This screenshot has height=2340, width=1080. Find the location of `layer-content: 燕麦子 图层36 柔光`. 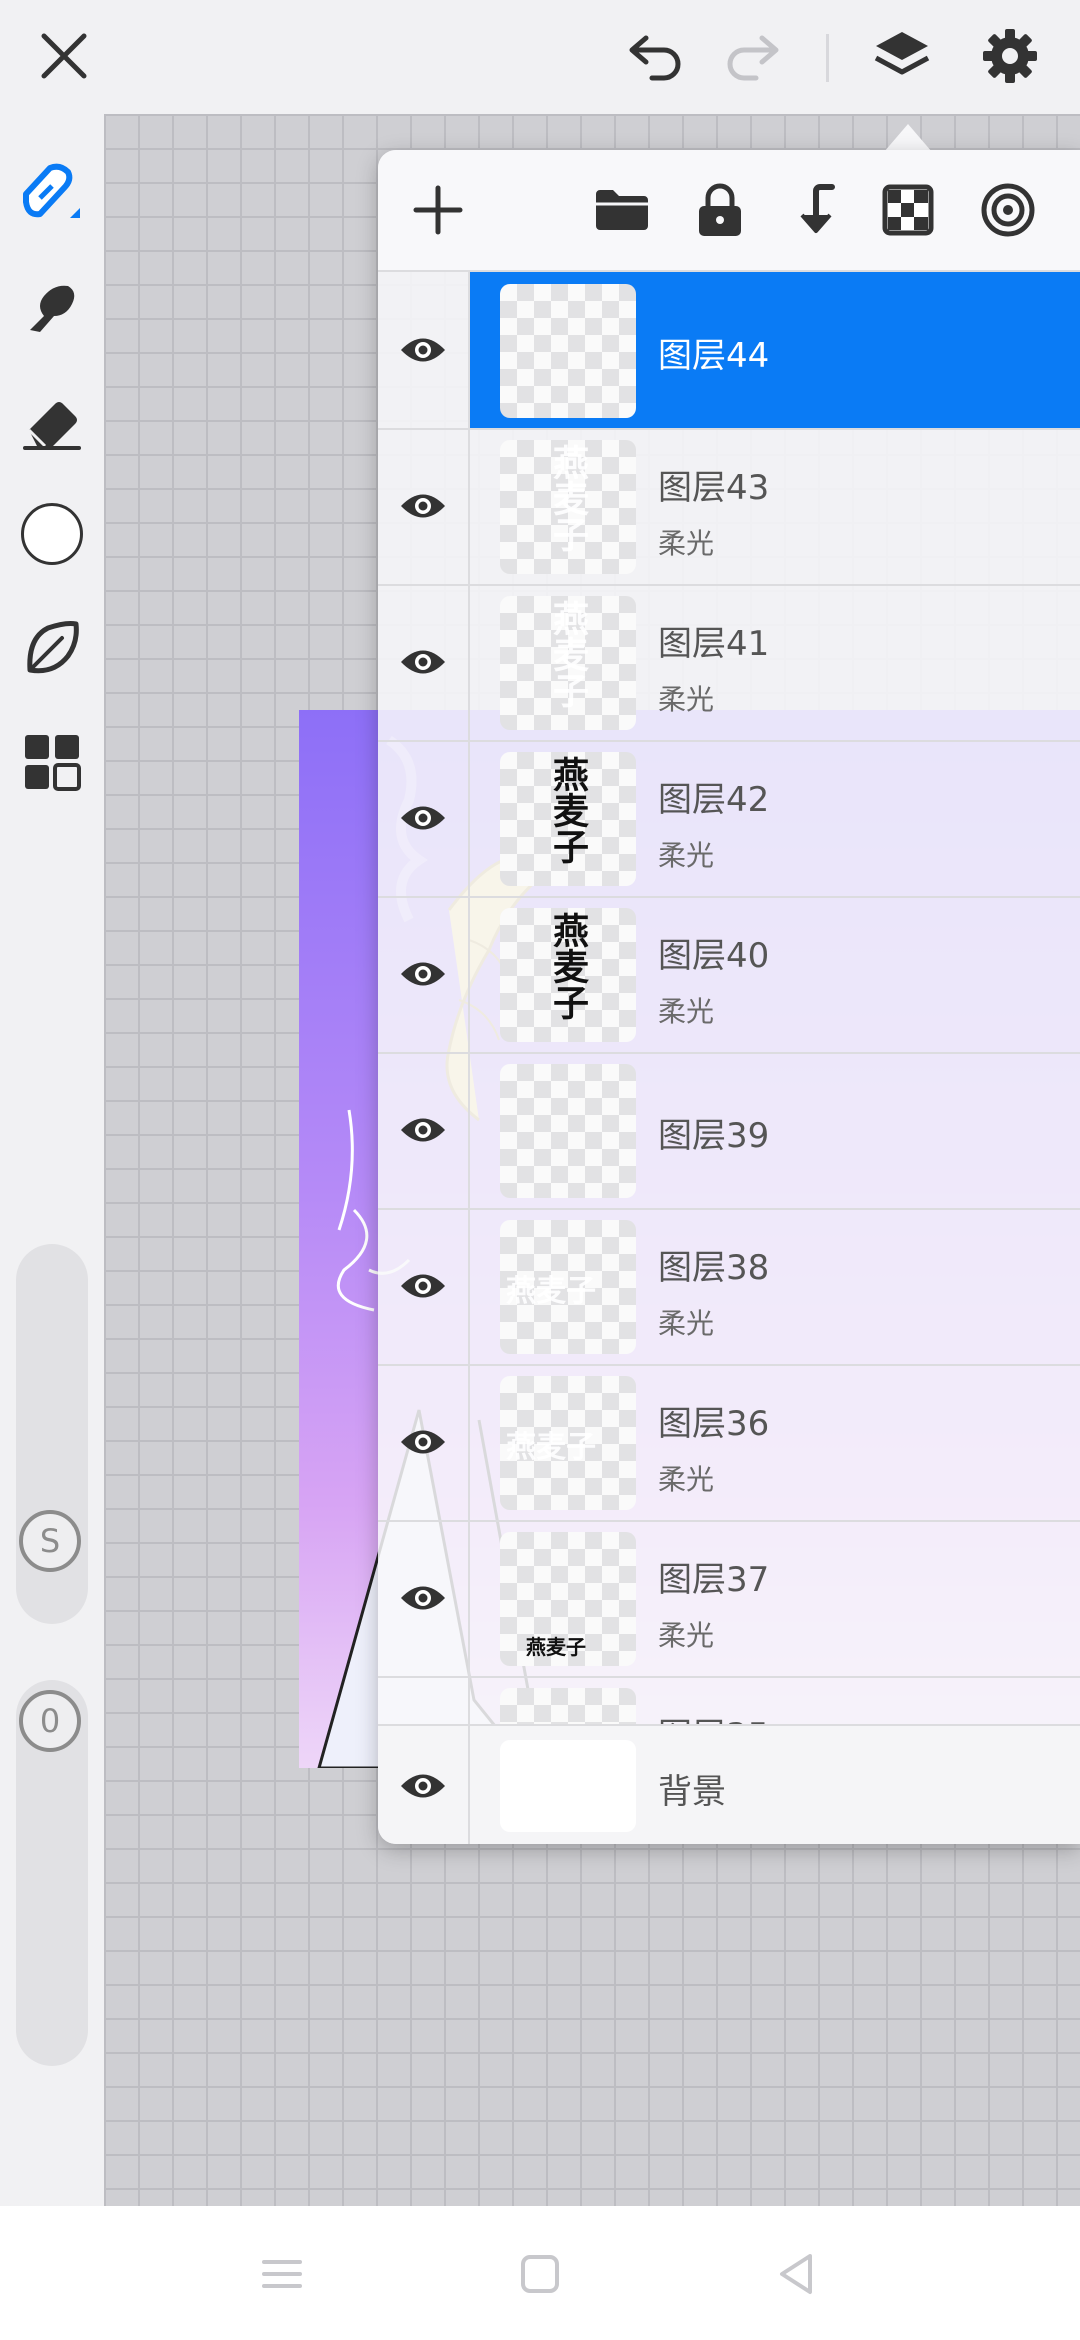

layer-content: 燕麦子 图层36 柔光 is located at coordinates (775, 1442).